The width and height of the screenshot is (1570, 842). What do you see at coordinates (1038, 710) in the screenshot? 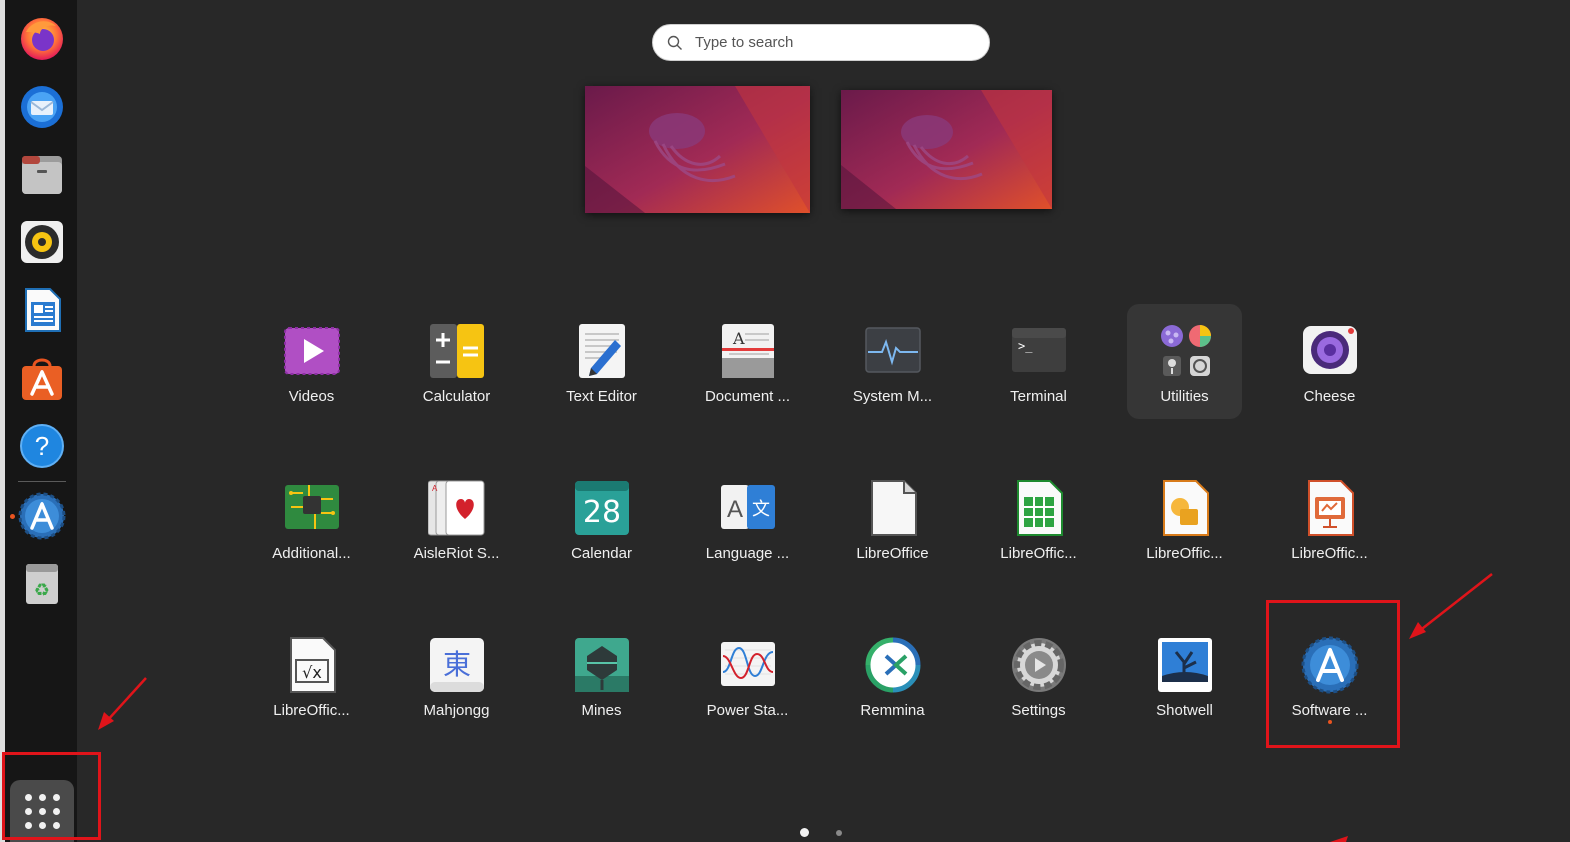
I see `app-label: Settings` at bounding box center [1038, 710].